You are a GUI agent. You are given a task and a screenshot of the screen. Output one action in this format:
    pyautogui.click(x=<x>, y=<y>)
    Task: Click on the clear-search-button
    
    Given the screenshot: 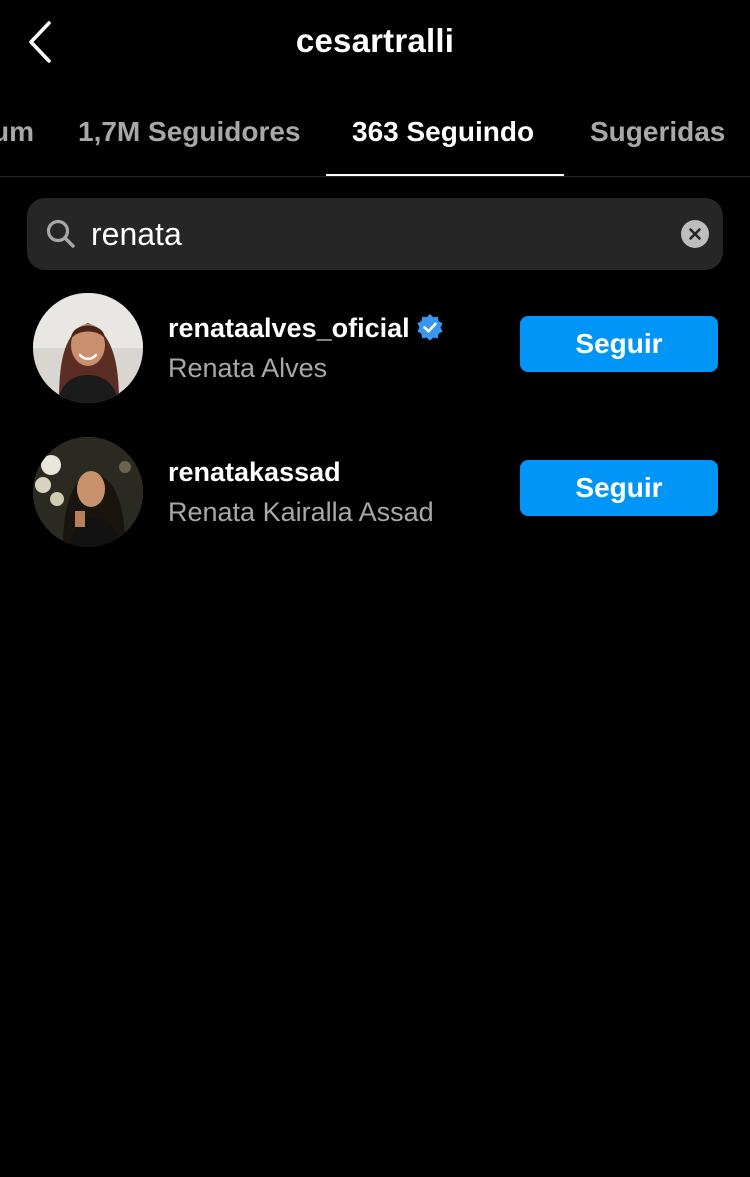 What is the action you would take?
    pyautogui.click(x=695, y=234)
    